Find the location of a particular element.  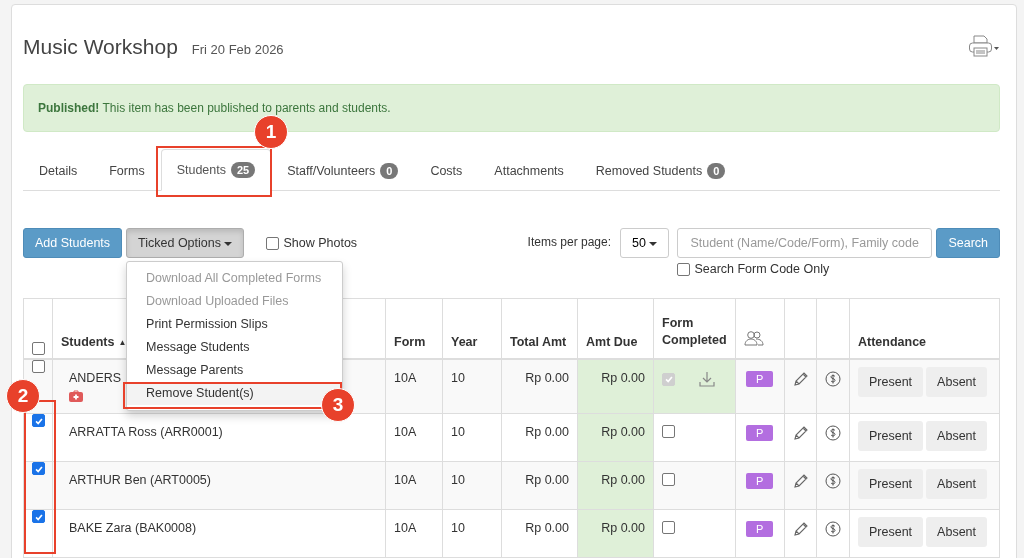

items-per-page-select: 50 is located at coordinates (645, 243).